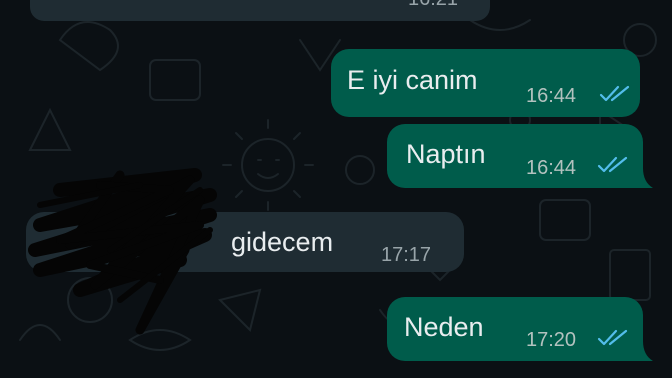  What do you see at coordinates (444, 327) in the screenshot?
I see `message-text: Neden` at bounding box center [444, 327].